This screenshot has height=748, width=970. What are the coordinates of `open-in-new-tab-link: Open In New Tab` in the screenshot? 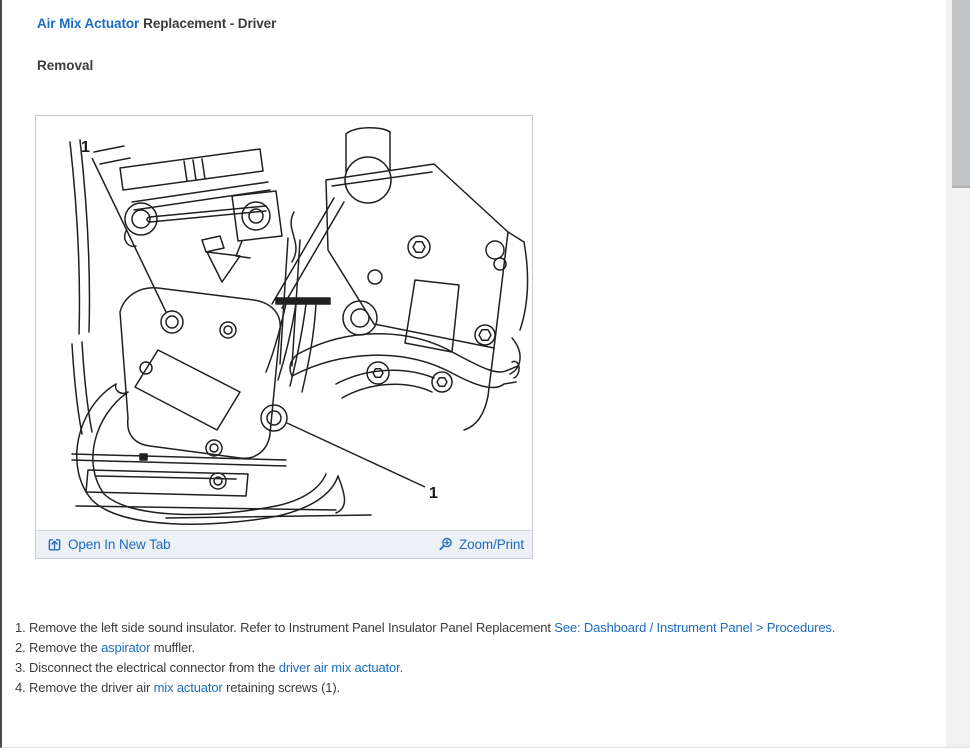 It's located at (109, 544).